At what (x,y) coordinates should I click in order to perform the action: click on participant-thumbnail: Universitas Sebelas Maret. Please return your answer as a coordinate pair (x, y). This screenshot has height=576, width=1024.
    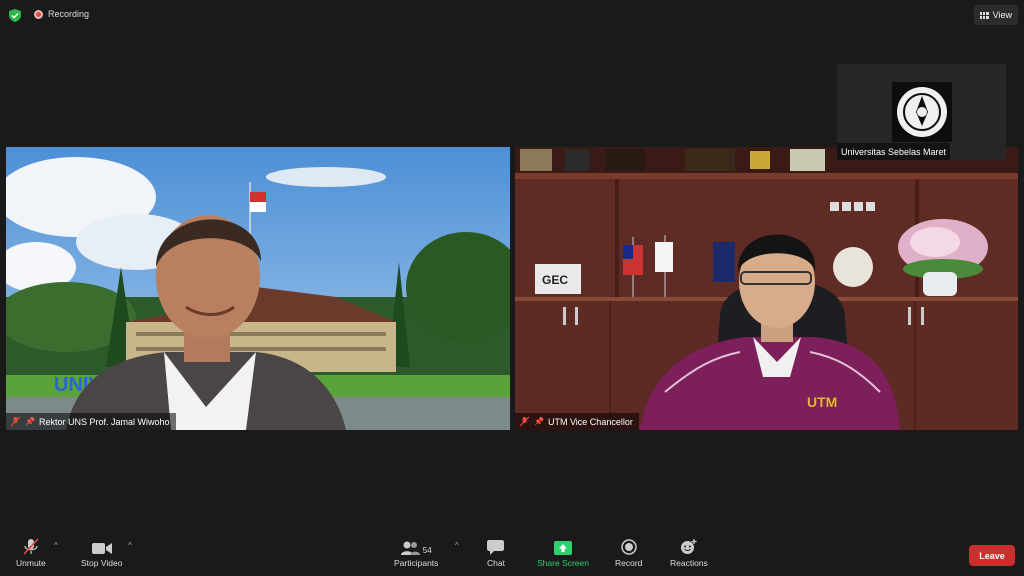
    Looking at the image, I should click on (921, 112).